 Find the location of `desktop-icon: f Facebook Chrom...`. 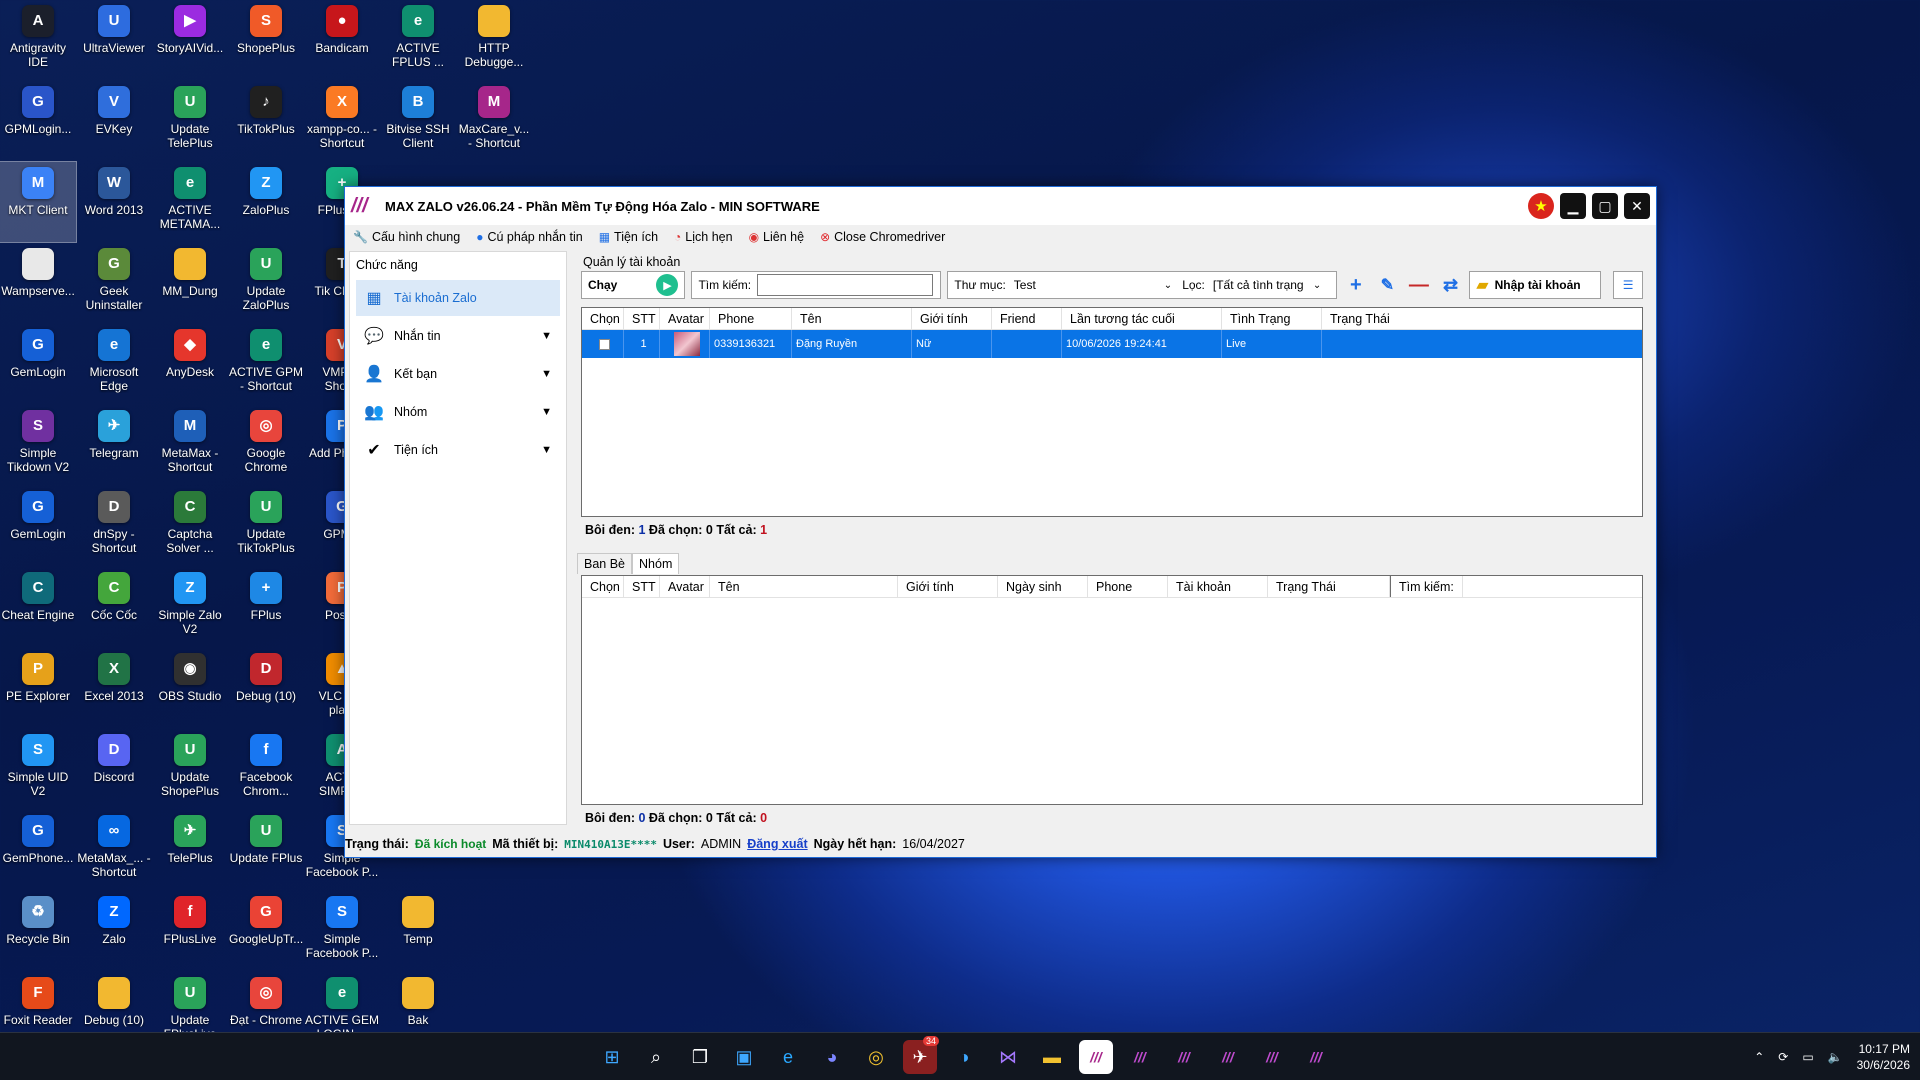

desktop-icon: f Facebook Chrom... is located at coordinates (266, 769).